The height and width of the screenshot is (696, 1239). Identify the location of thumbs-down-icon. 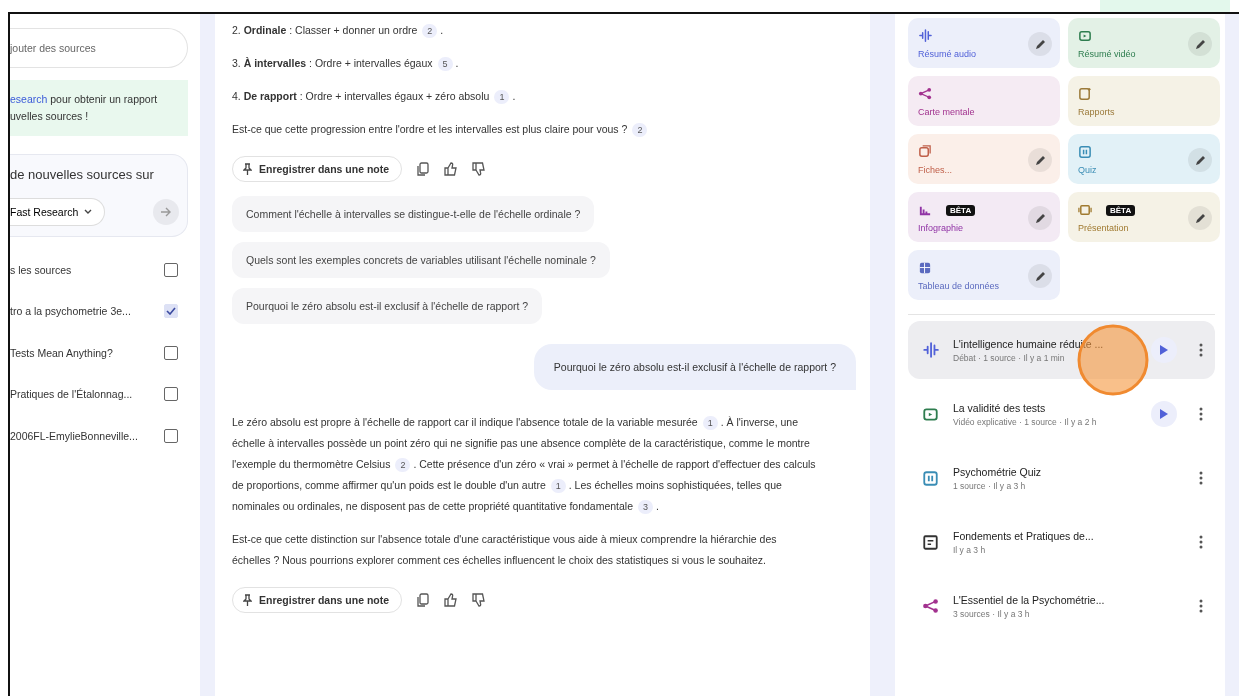
(479, 600).